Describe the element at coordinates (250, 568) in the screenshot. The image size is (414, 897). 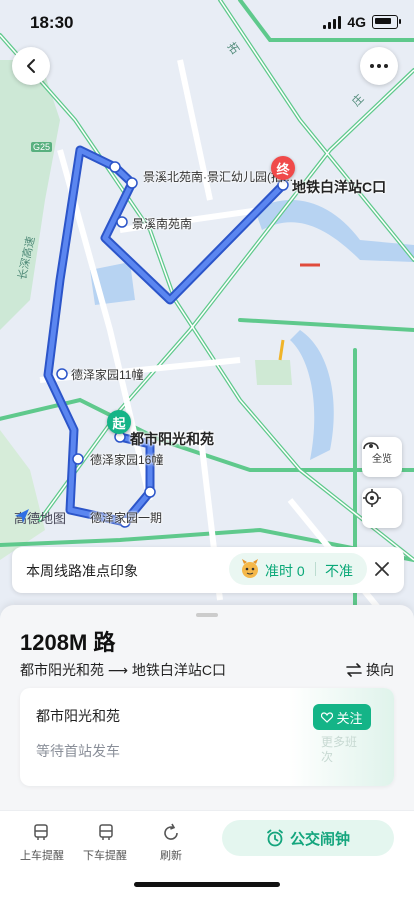
I see `mascot-icon` at that location.